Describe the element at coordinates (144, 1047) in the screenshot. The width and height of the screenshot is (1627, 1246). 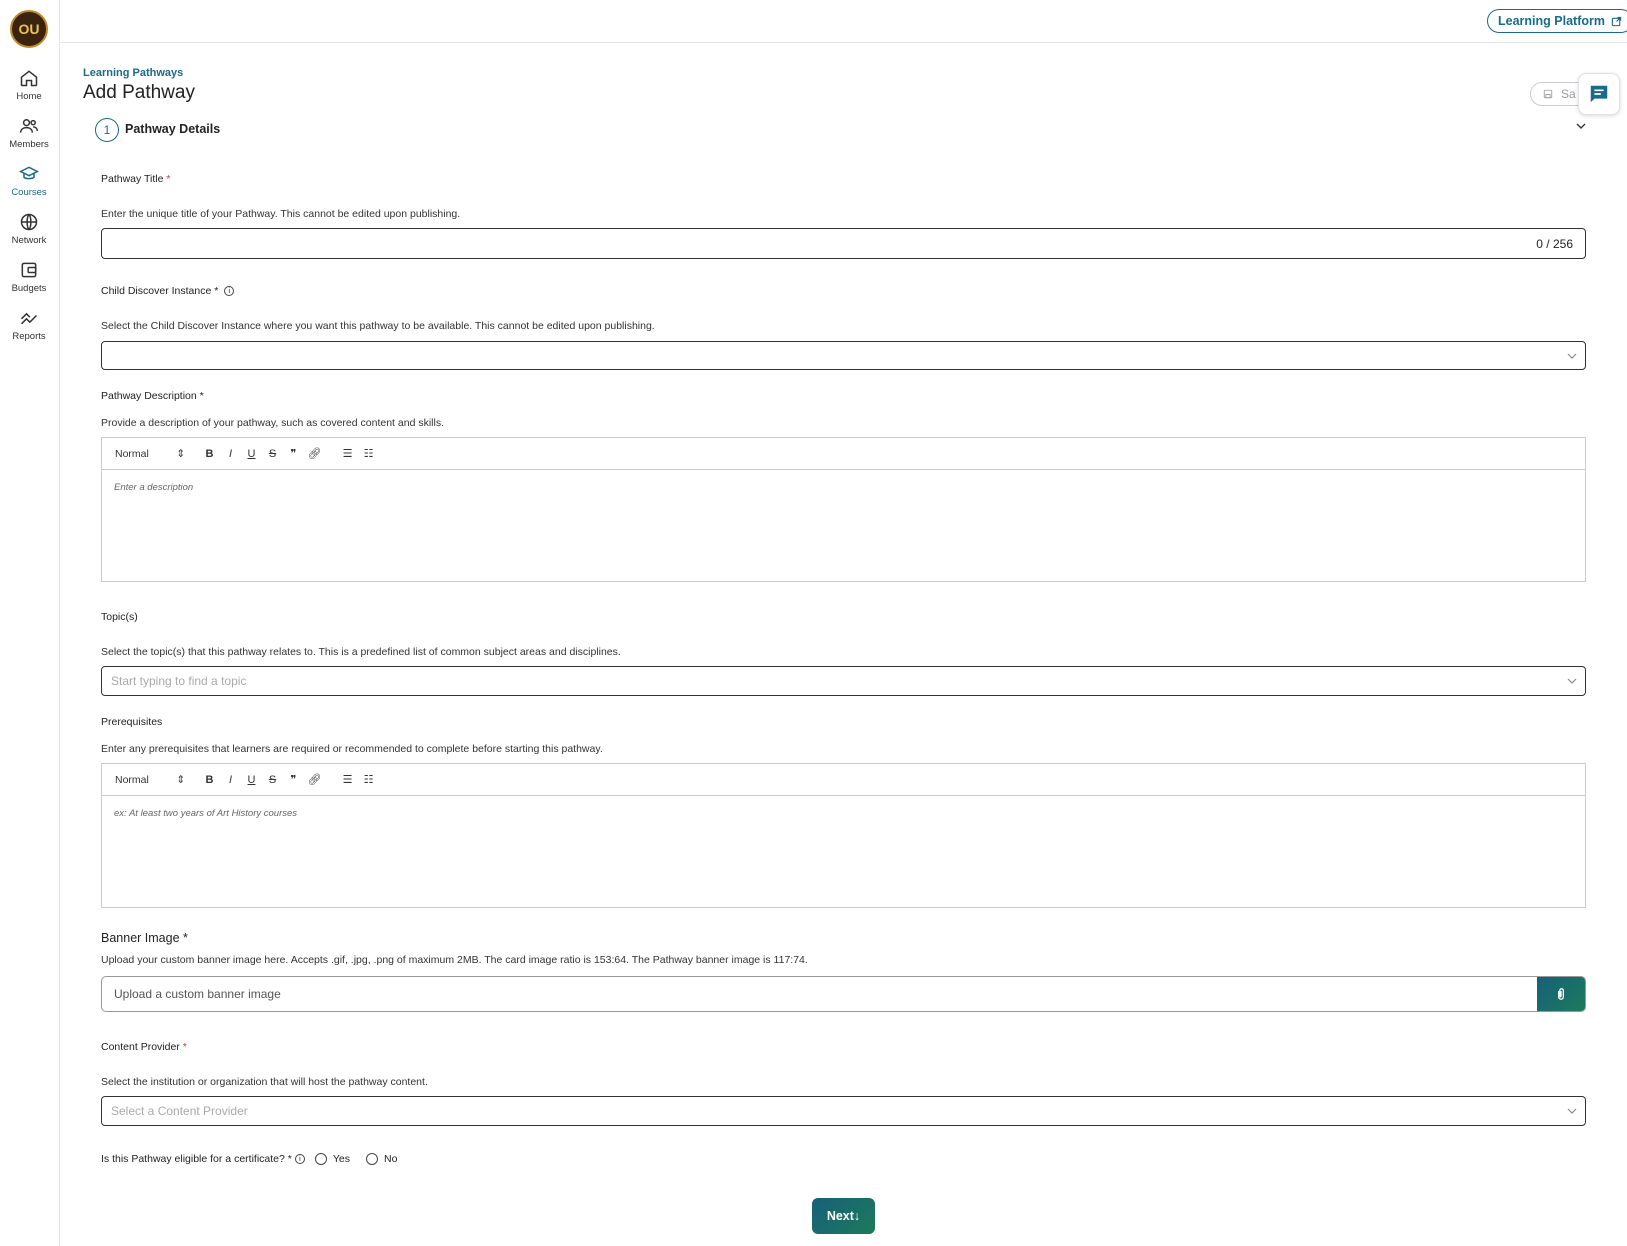
I see `content-provider-label: Content Provider *` at that location.